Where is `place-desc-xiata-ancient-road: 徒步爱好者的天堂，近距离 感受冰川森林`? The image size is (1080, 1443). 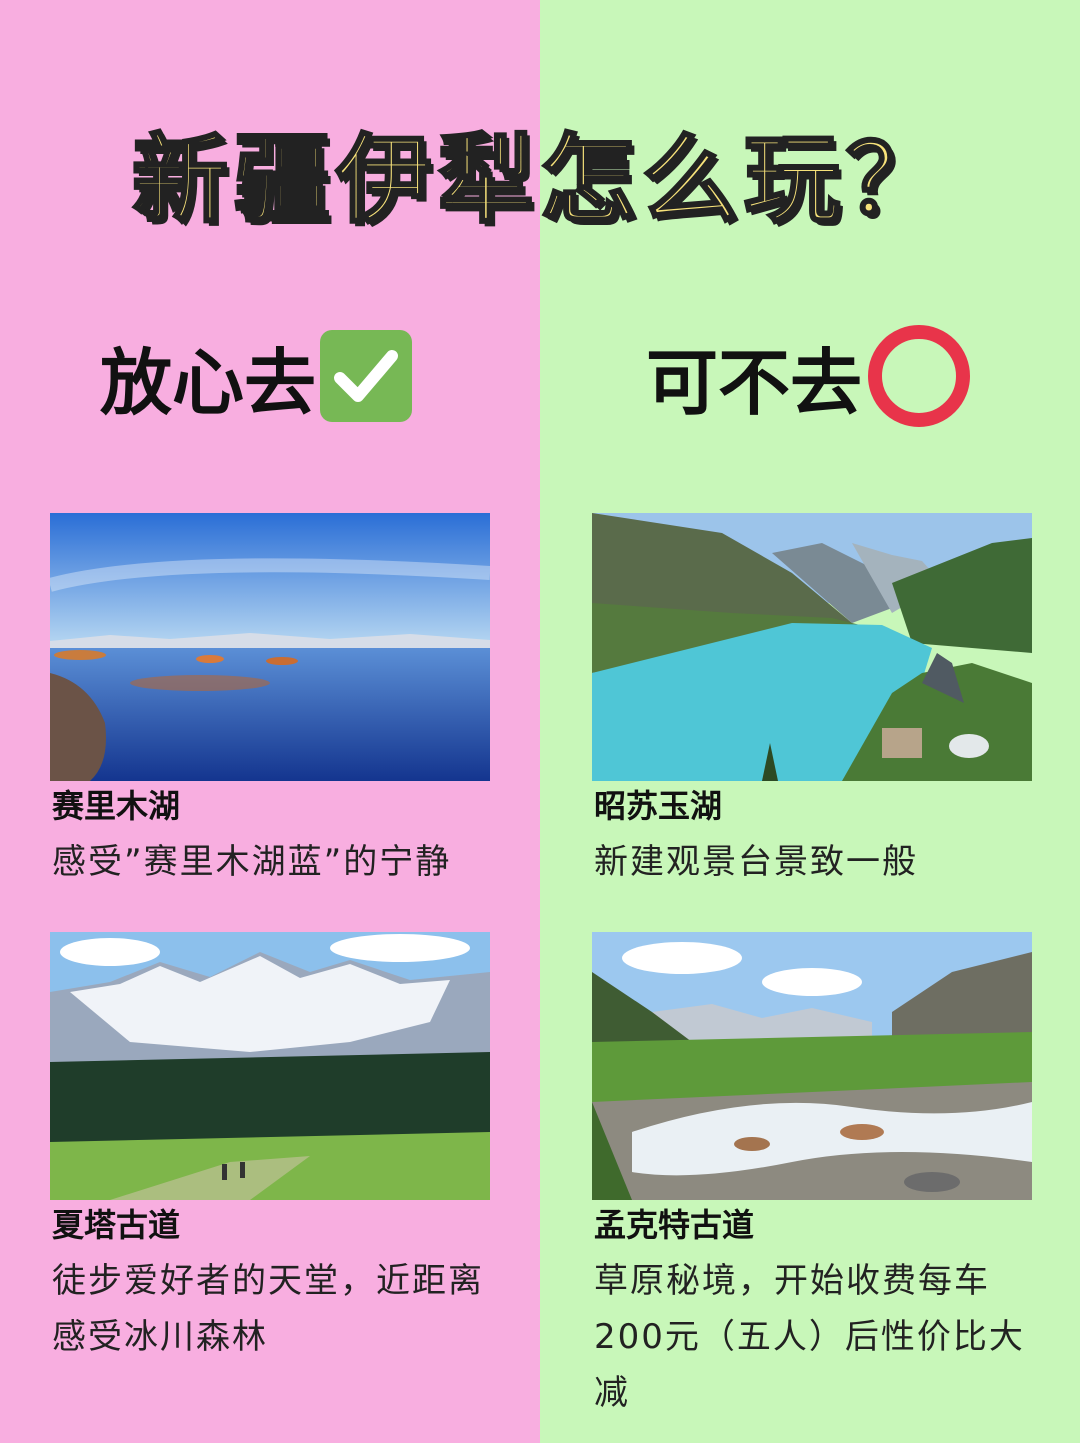
place-desc-xiata-ancient-road: 徒步爱好者的天堂，近距离 感受冰川森林 is located at coordinates (277, 1309).